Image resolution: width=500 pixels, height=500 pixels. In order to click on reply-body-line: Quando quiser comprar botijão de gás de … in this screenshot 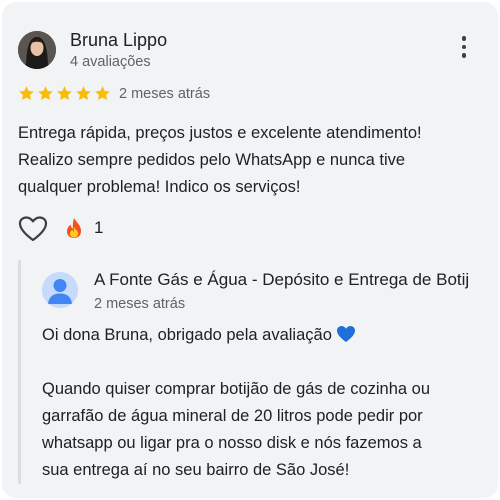, I will do `click(236, 389)`.